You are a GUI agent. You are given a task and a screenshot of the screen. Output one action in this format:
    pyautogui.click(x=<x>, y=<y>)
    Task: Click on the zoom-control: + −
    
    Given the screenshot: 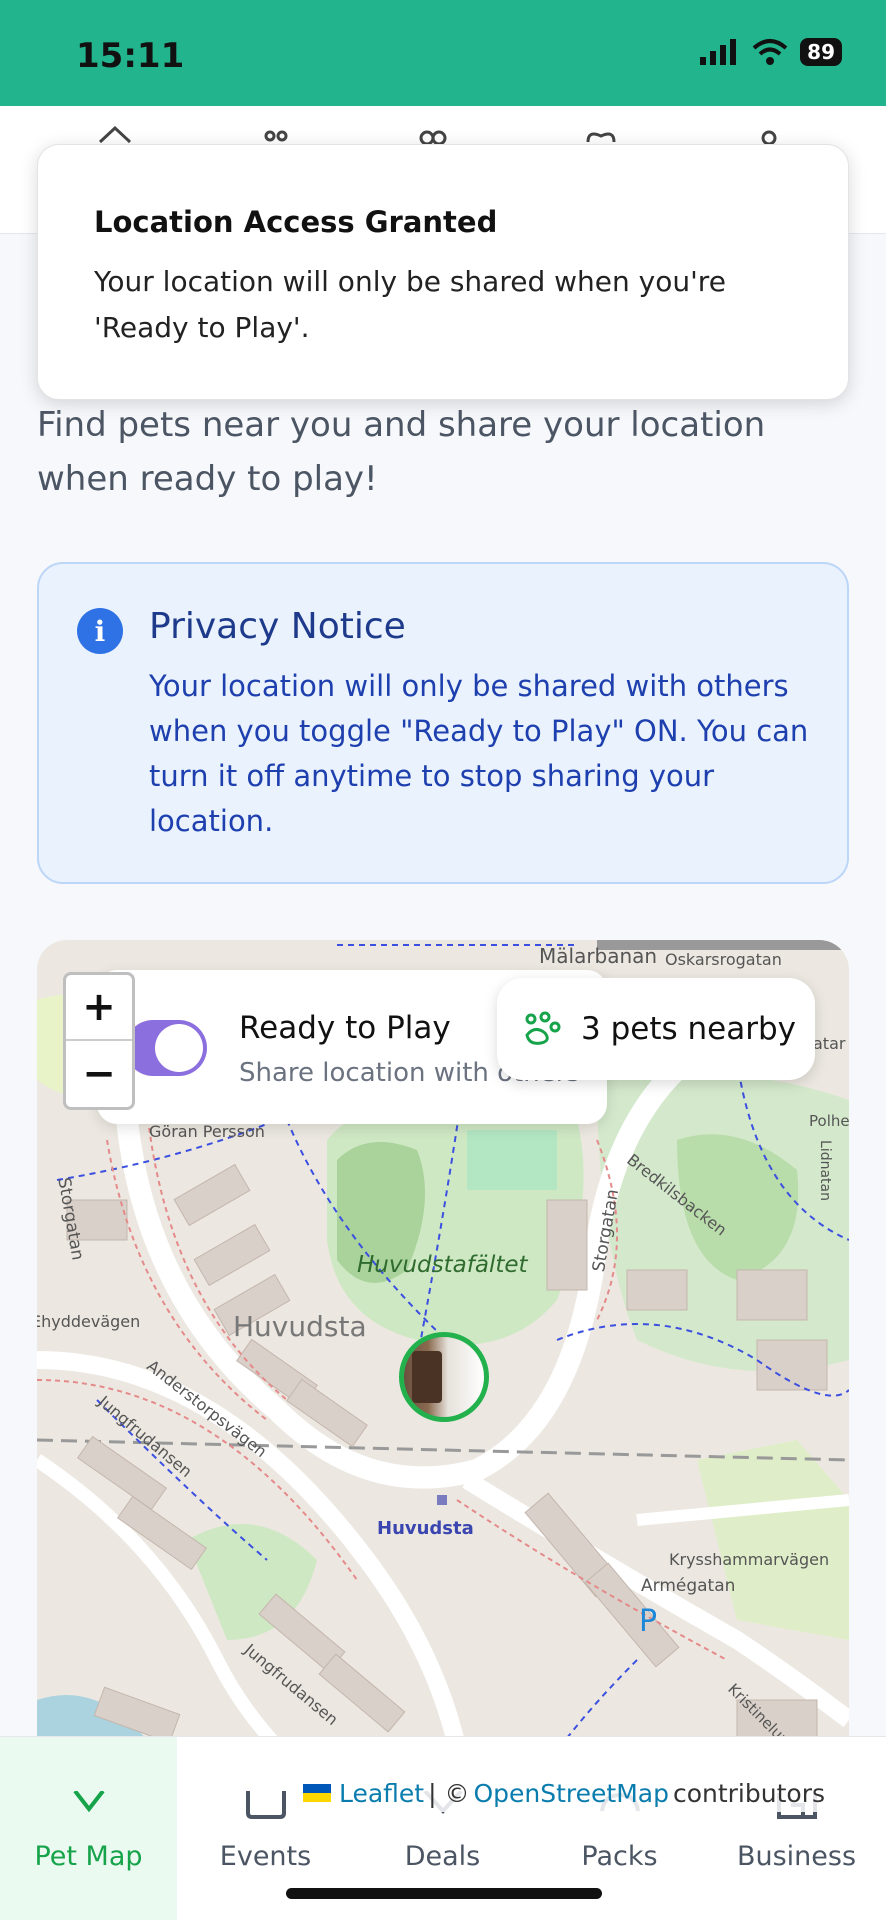 What is the action you would take?
    pyautogui.click(x=99, y=1041)
    